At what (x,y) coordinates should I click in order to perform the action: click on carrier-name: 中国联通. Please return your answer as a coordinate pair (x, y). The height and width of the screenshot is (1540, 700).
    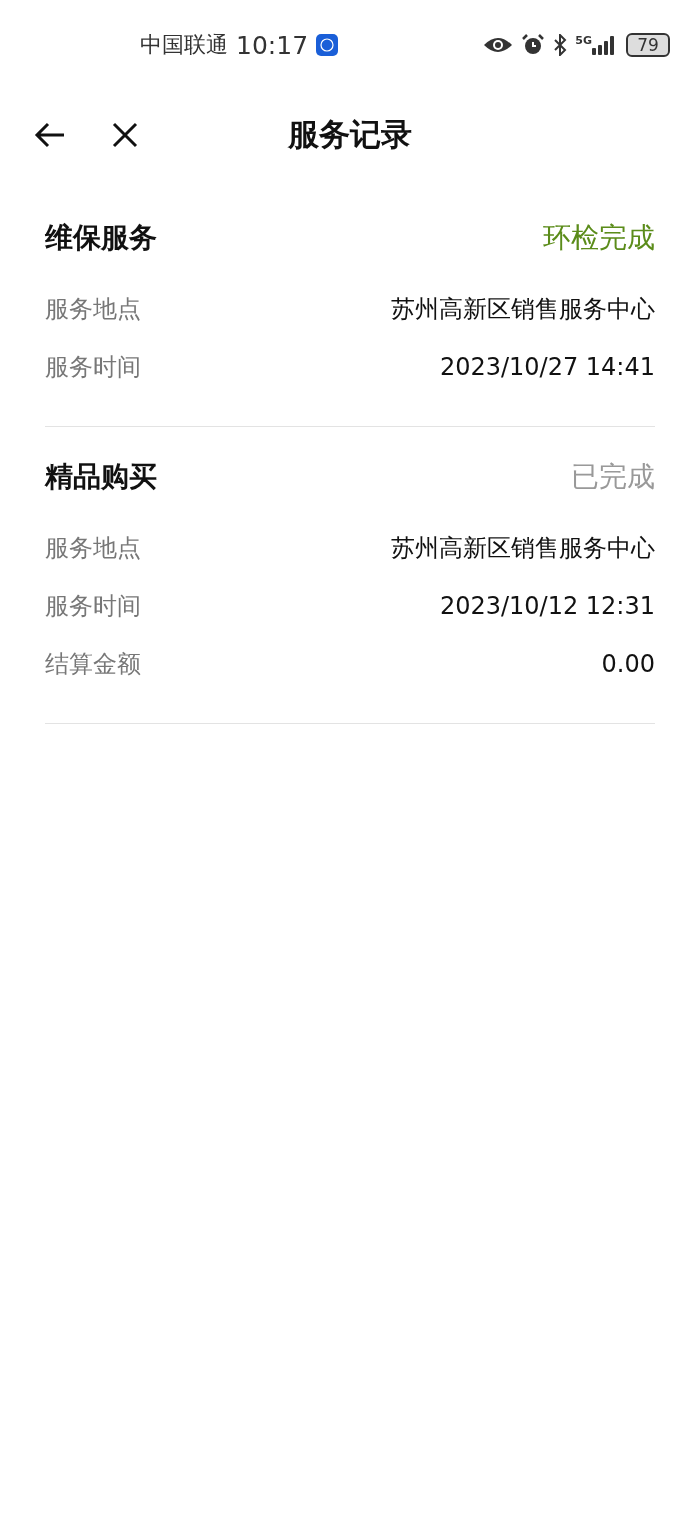
    Looking at the image, I should click on (184, 45).